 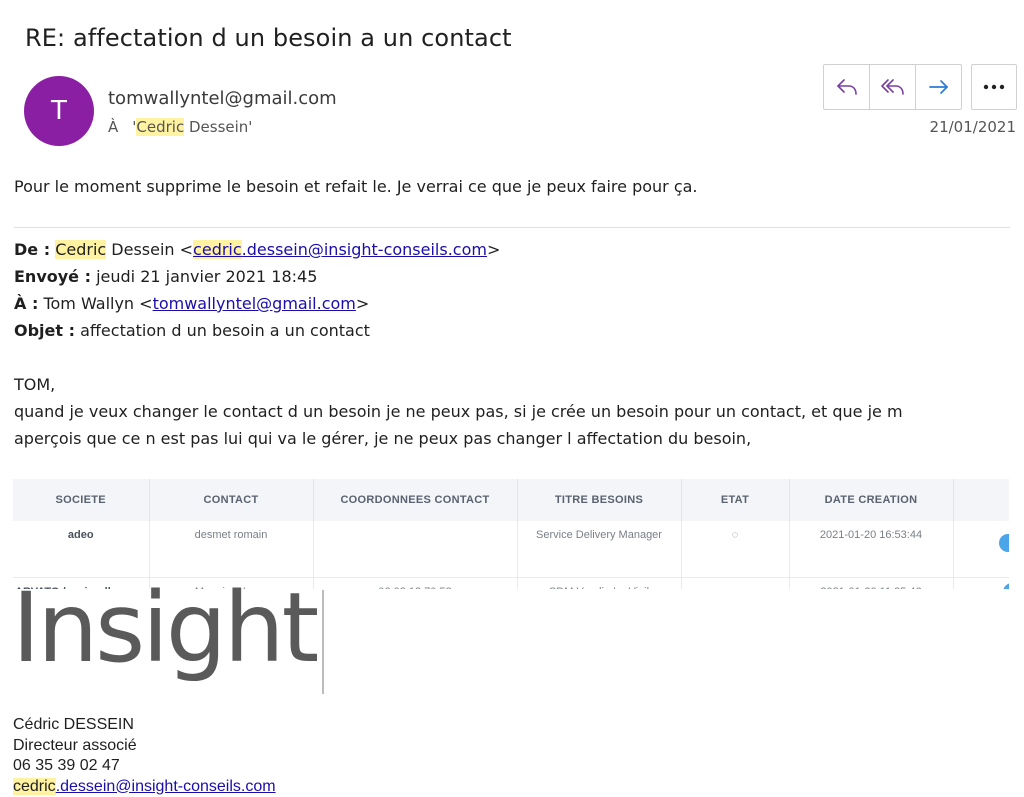 I want to click on signature-title: Directeur associé, so click(x=144, y=746).